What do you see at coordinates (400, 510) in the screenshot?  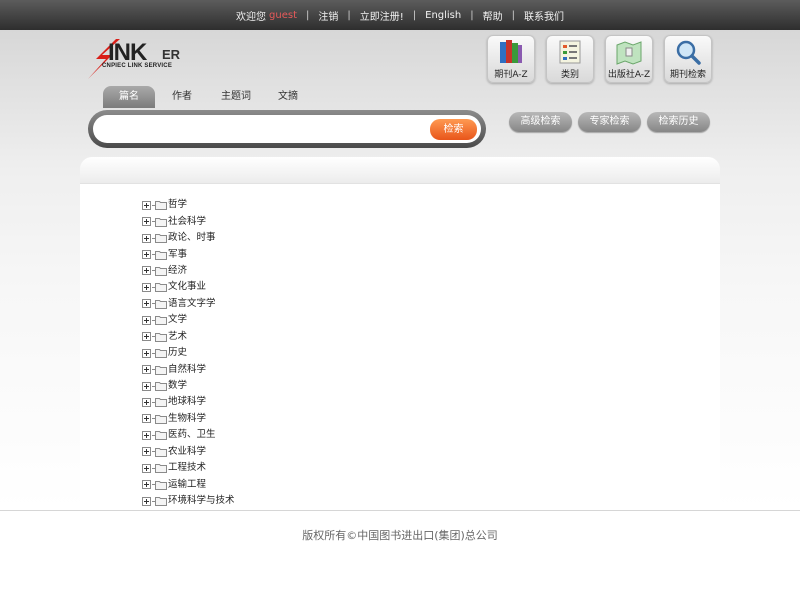 I see `footer-divider` at bounding box center [400, 510].